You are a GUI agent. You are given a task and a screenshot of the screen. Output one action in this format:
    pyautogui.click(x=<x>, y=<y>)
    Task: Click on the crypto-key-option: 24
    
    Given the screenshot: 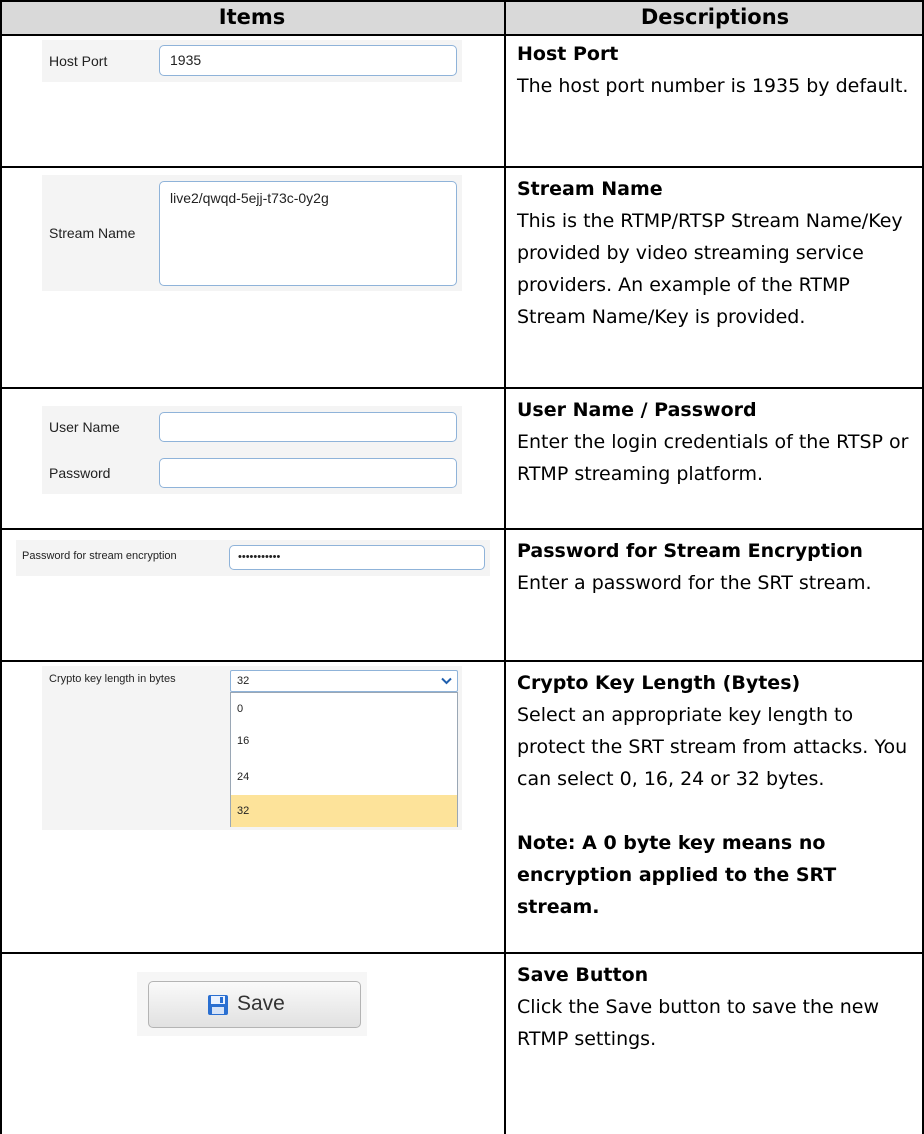 What is the action you would take?
    pyautogui.click(x=344, y=777)
    